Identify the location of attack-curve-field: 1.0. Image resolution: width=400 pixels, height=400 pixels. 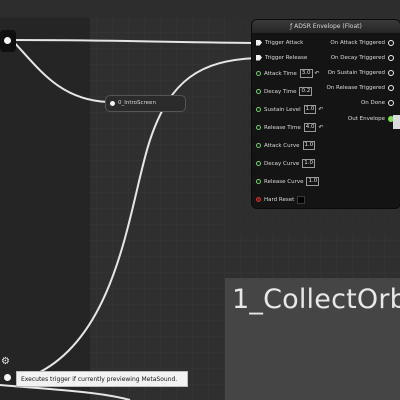
(309, 145).